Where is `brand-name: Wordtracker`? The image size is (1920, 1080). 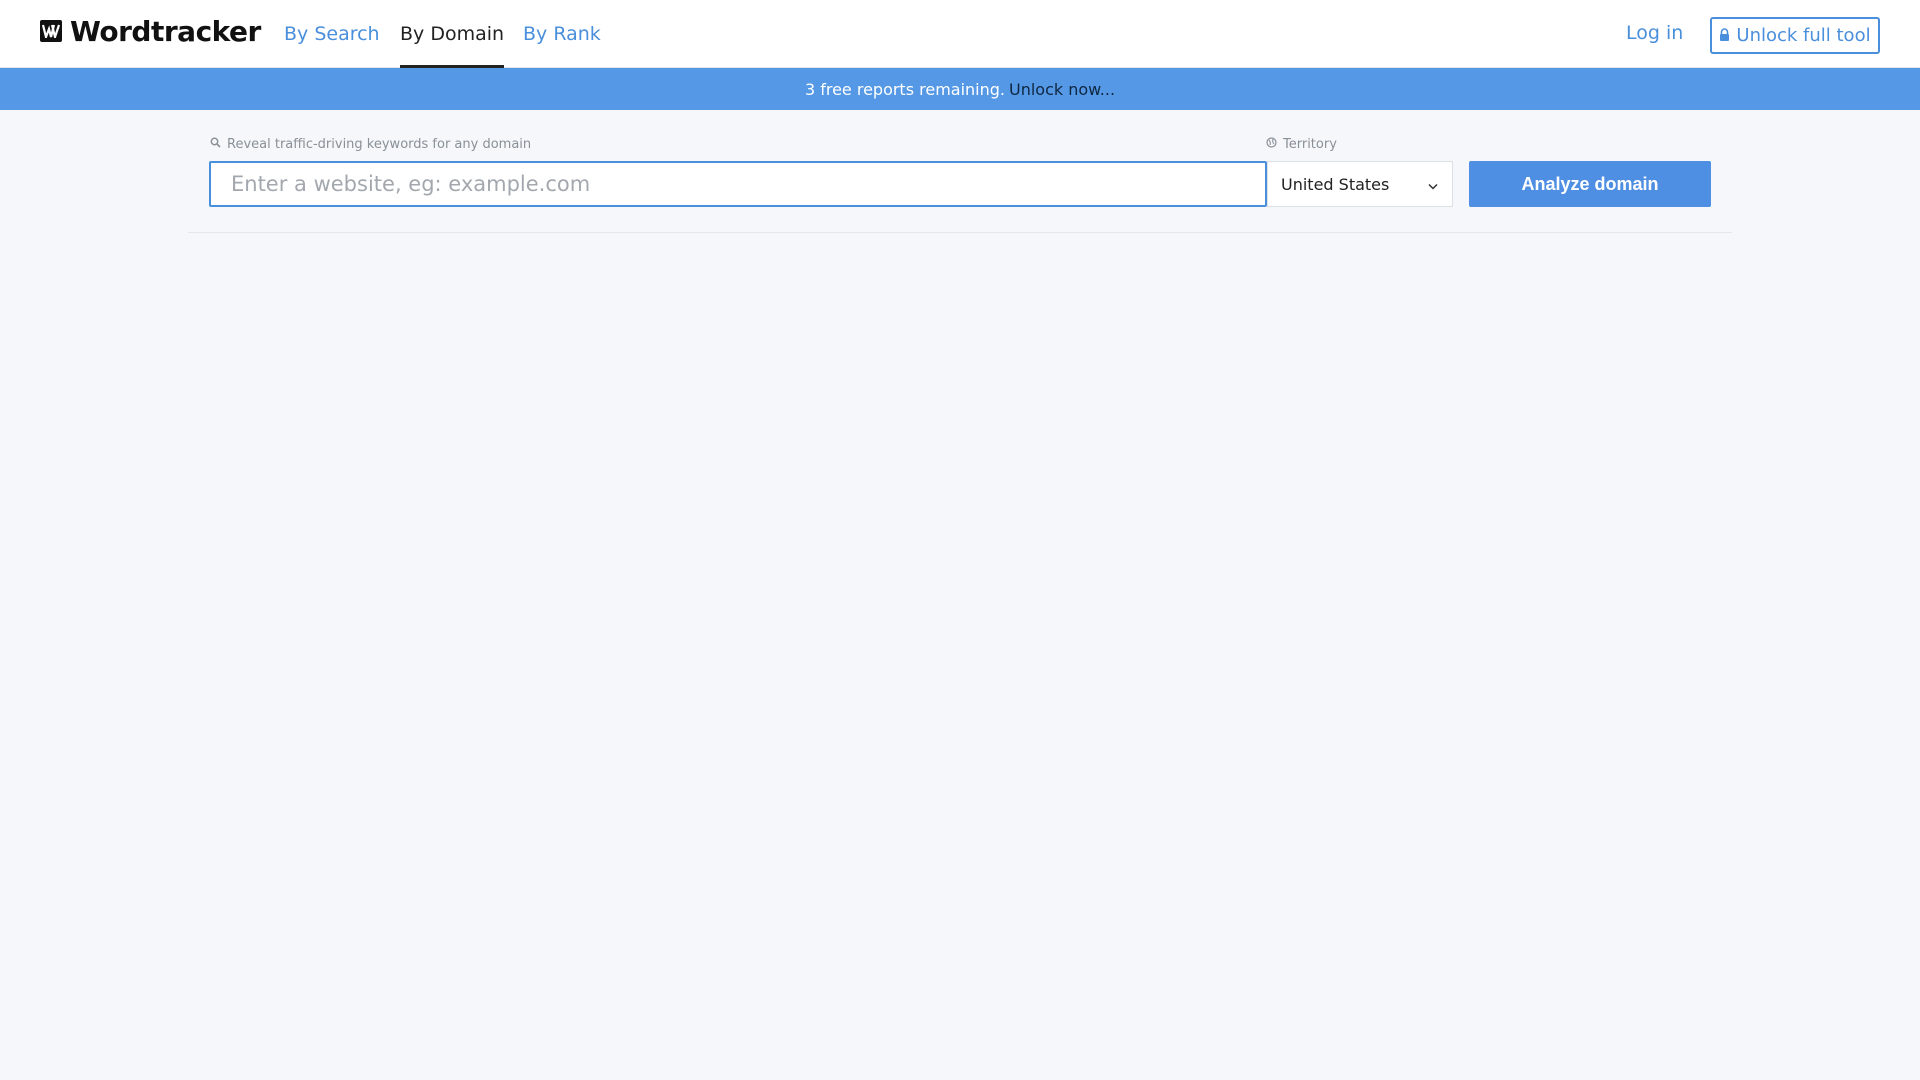 brand-name: Wordtracker is located at coordinates (165, 31).